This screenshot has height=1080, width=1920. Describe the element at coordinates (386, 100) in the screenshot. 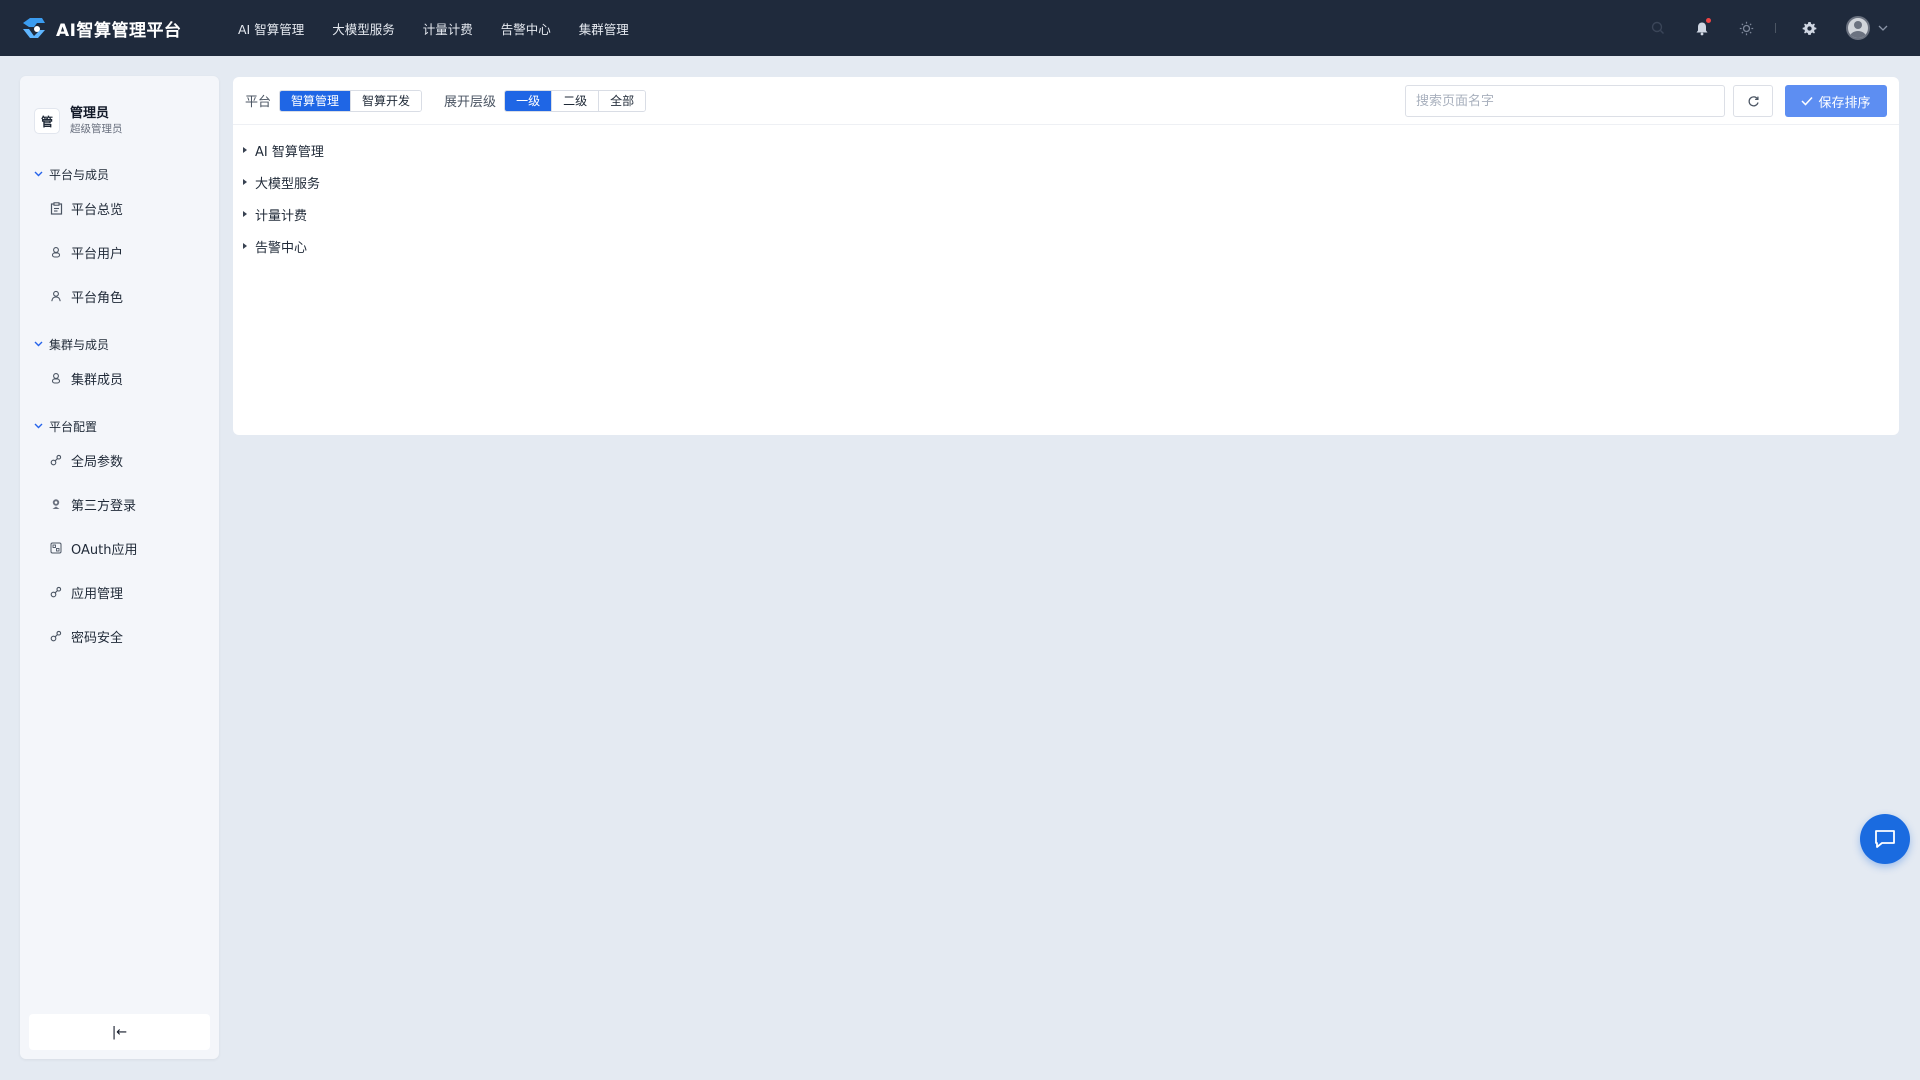

I see `platform-option-ai-dev: 智算开发` at that location.